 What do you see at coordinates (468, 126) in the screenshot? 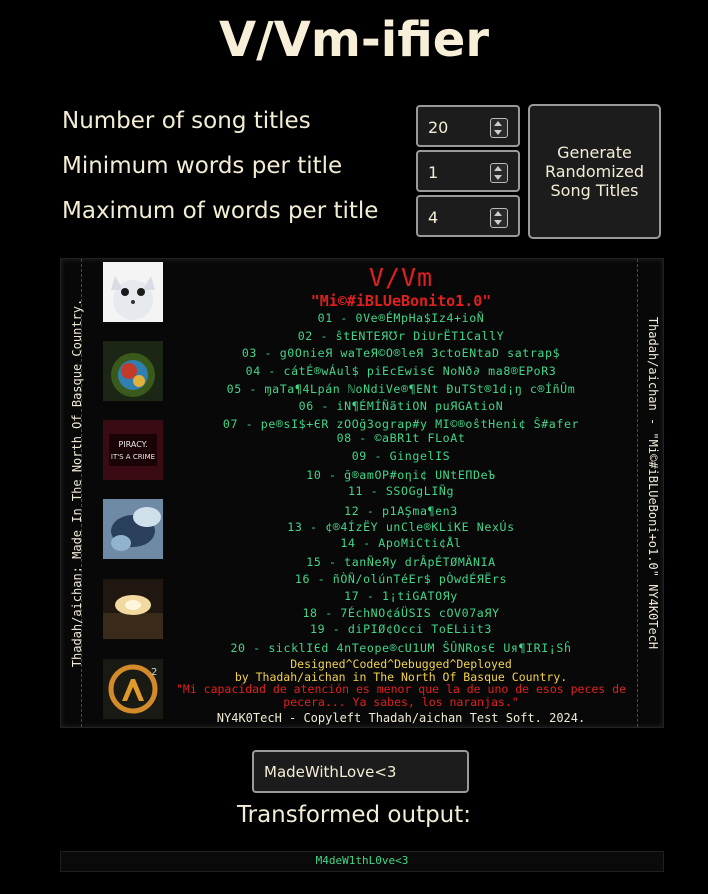
I see `count-input: 20` at bounding box center [468, 126].